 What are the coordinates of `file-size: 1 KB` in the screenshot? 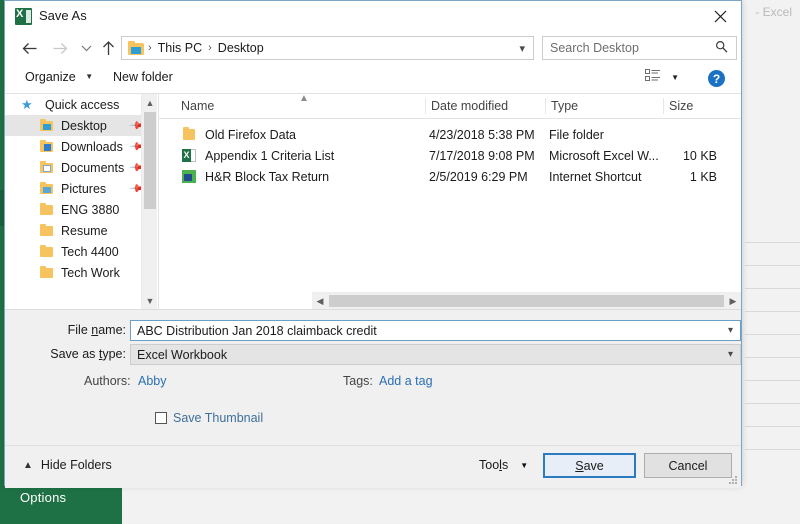 It's located at (703, 176).